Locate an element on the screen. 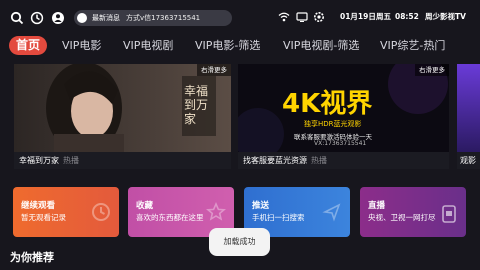 This screenshot has width=480, height=270. wifi-icon is located at coordinates (284, 17).